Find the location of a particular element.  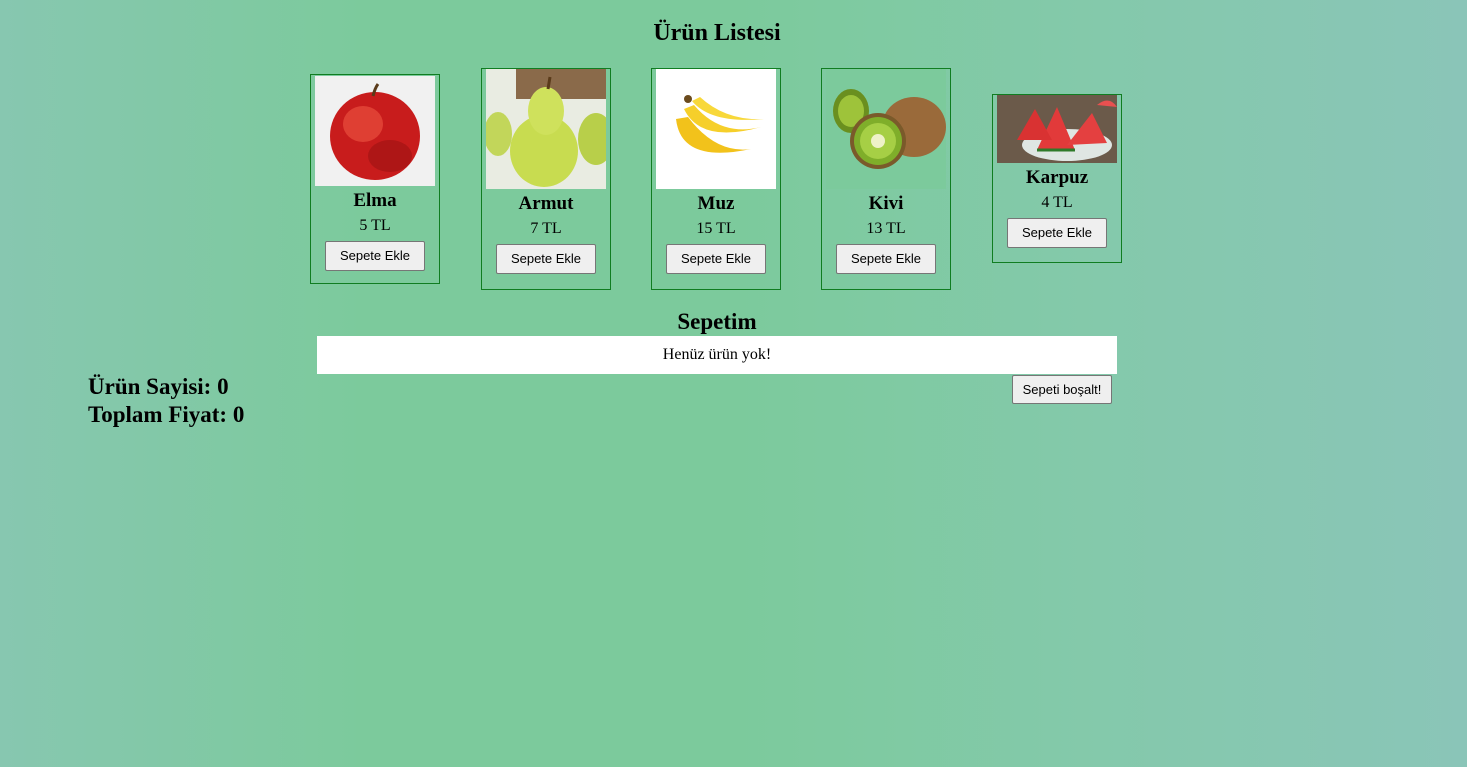

cart-title: Sepetim is located at coordinates (717, 321).